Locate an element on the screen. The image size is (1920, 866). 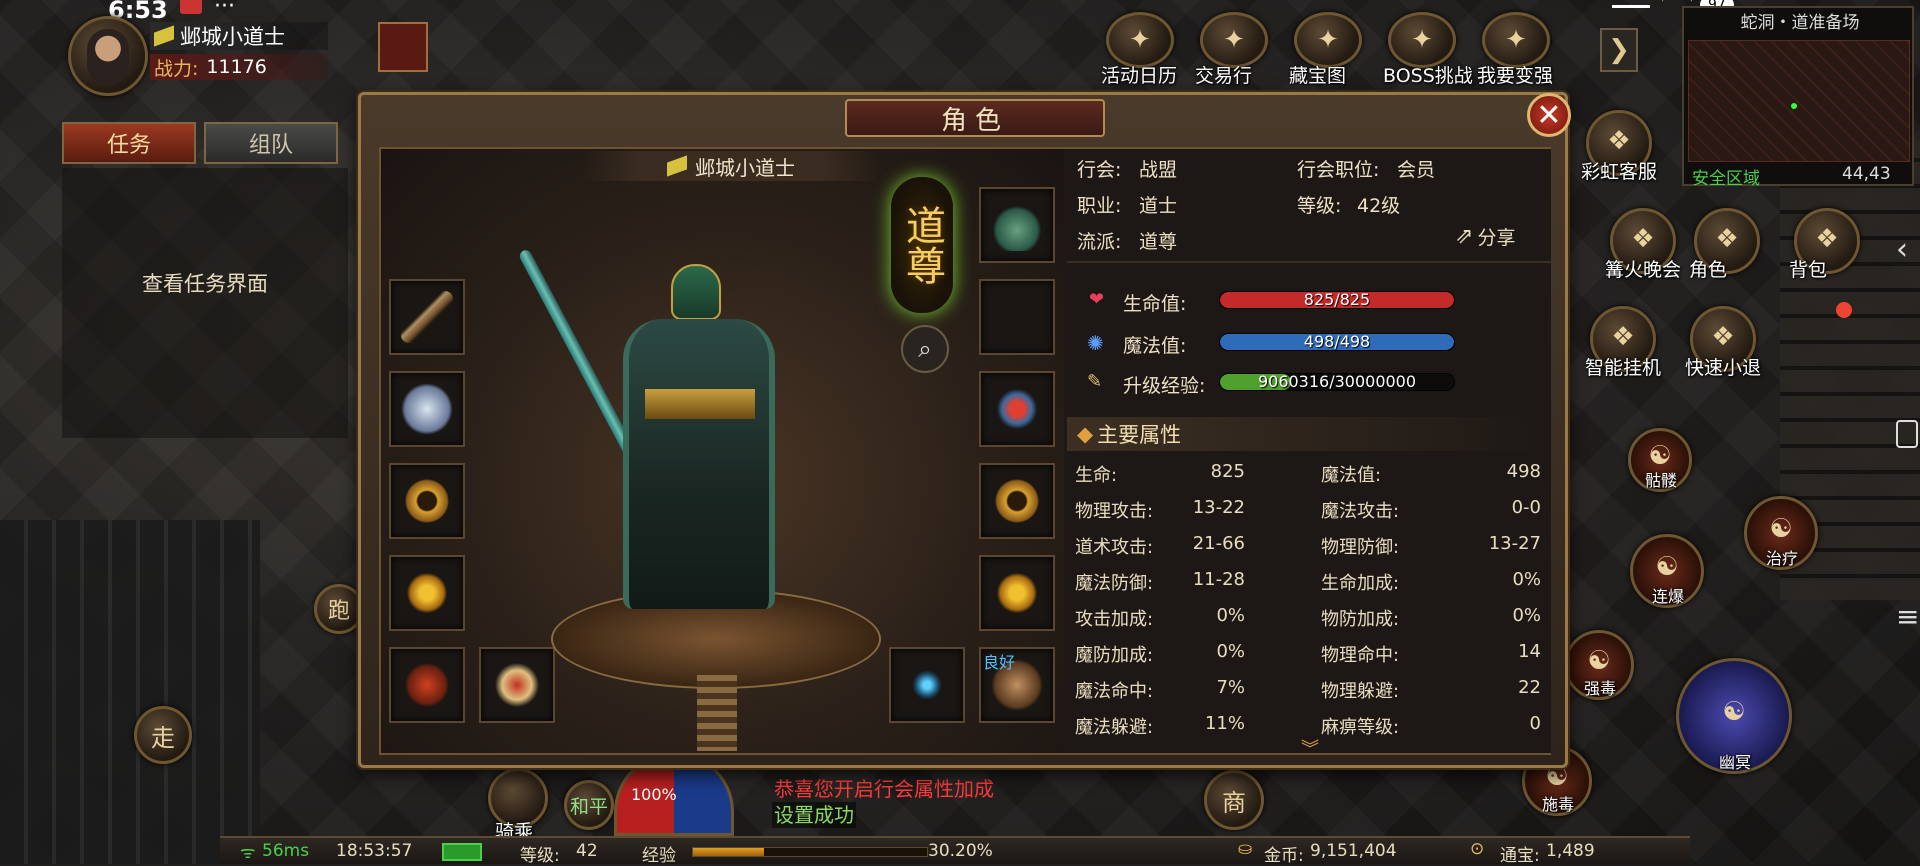
side-menu-label: 篝火晚会 is located at coordinates (1643, 270).